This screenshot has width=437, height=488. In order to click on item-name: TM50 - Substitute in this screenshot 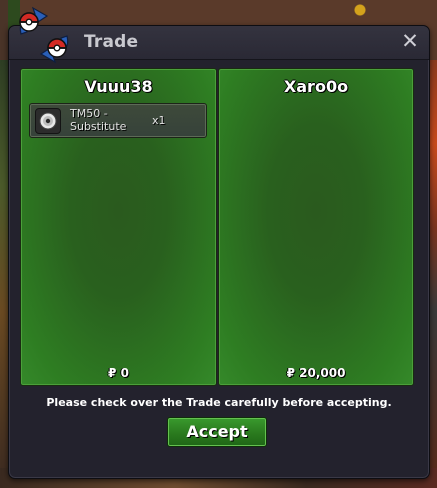, I will do `click(98, 120)`.